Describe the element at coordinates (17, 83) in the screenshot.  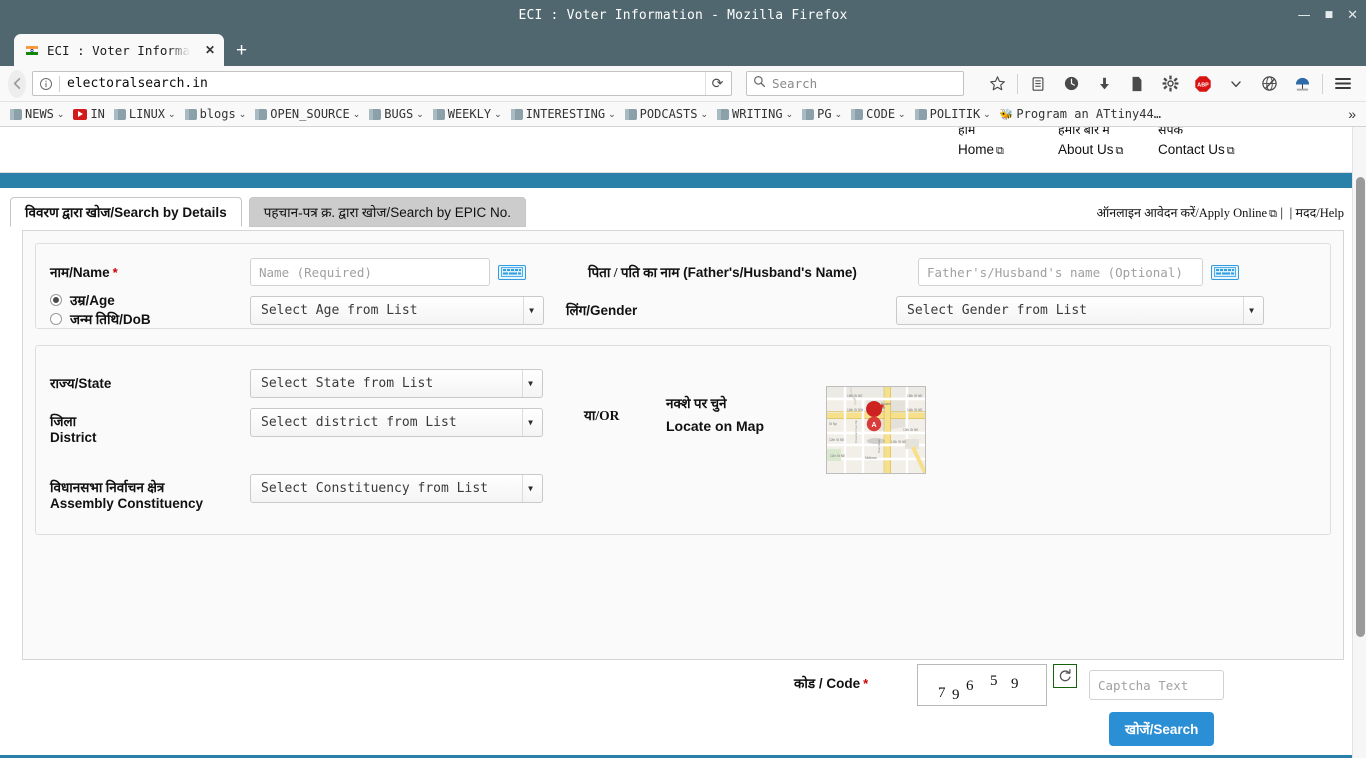
I see `back-button` at that location.